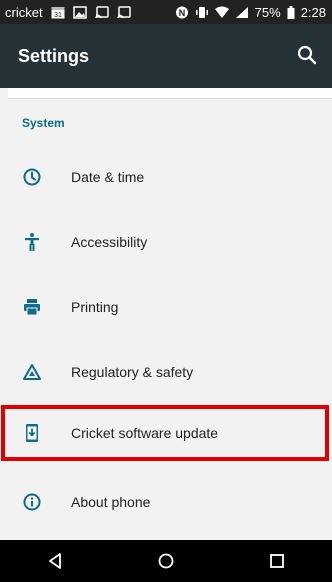 This screenshot has height=582, width=332. What do you see at coordinates (32, 242) in the screenshot?
I see `accessibility-icon` at bounding box center [32, 242].